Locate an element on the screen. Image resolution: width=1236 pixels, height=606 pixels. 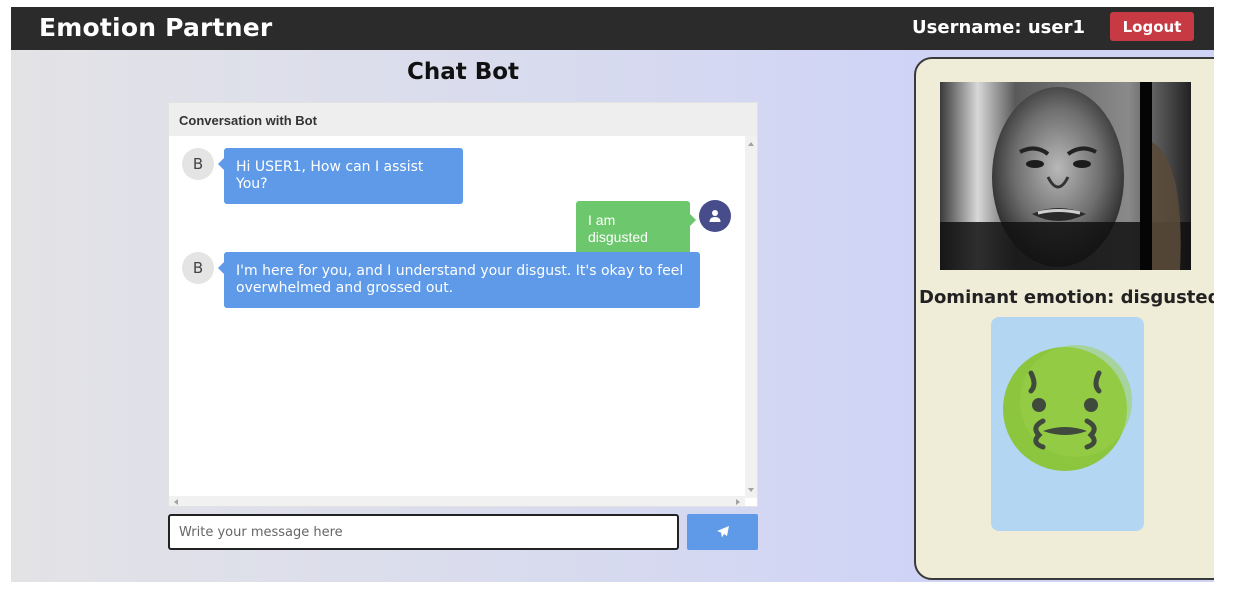
dominant-emotion-label: Dominant emotion: disgusted is located at coordinates (1066, 297).